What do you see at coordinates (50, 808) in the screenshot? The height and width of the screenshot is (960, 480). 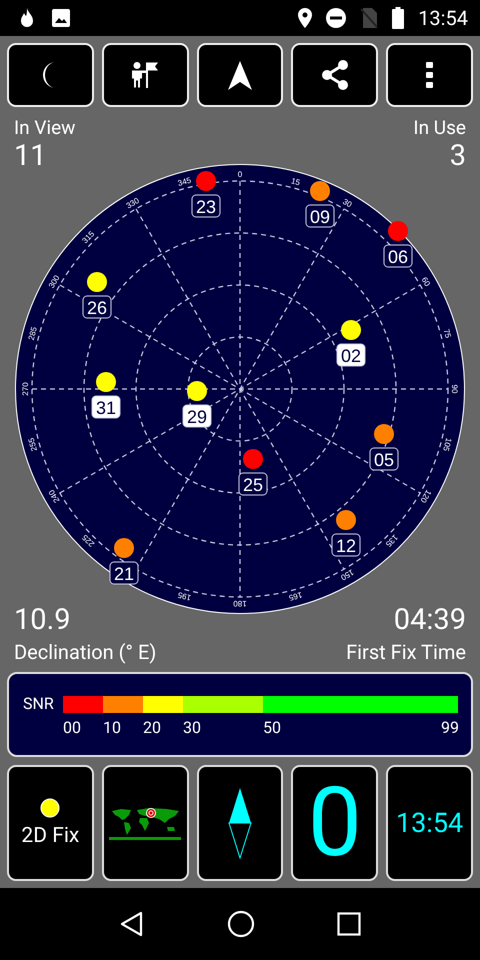 I see `fix-indicator-icon` at bounding box center [50, 808].